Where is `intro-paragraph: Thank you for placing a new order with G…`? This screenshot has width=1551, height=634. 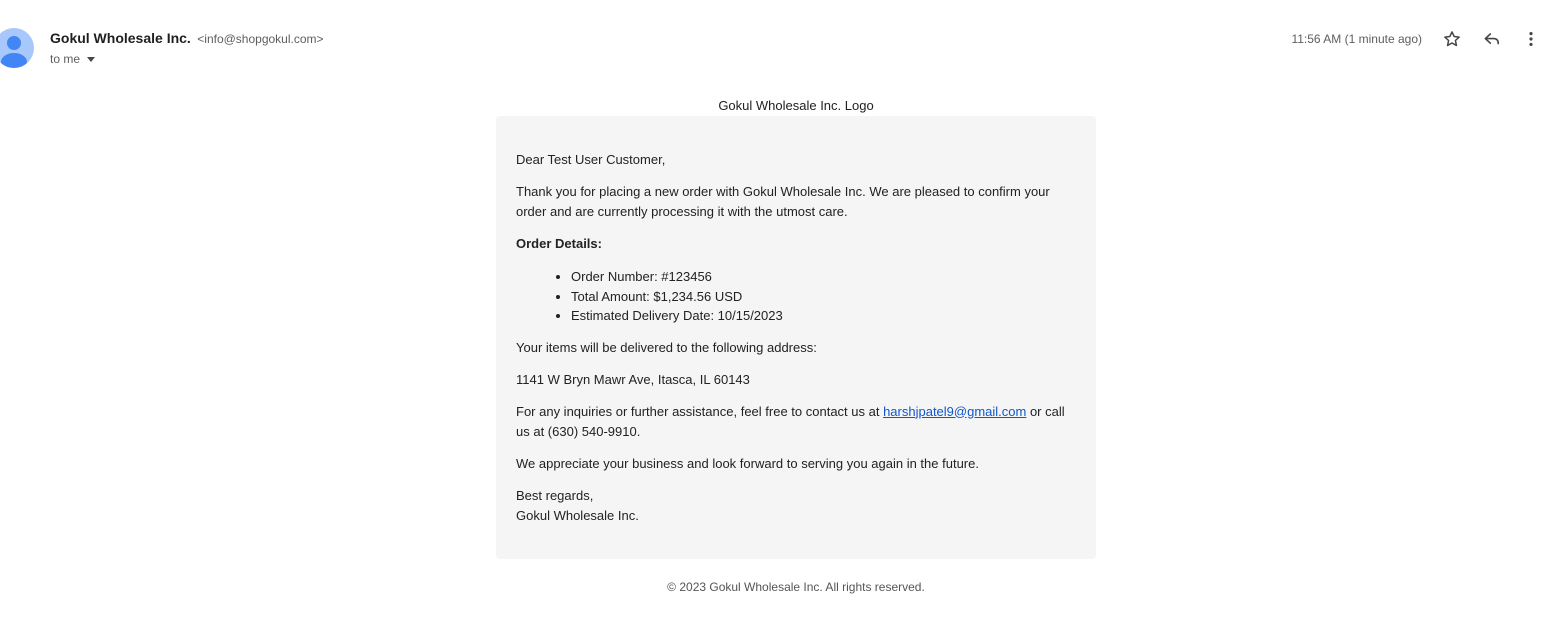
intro-paragraph: Thank you for placing a new order with G… is located at coordinates (783, 201).